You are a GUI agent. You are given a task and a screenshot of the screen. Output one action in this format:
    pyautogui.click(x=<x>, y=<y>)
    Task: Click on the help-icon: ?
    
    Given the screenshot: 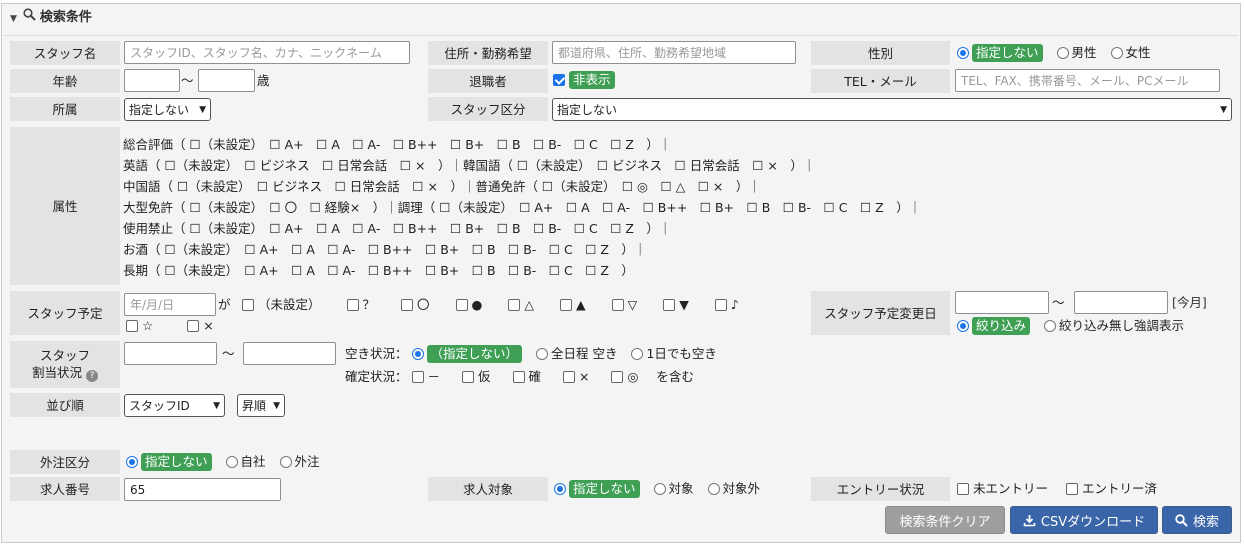 What is the action you would take?
    pyautogui.click(x=92, y=376)
    